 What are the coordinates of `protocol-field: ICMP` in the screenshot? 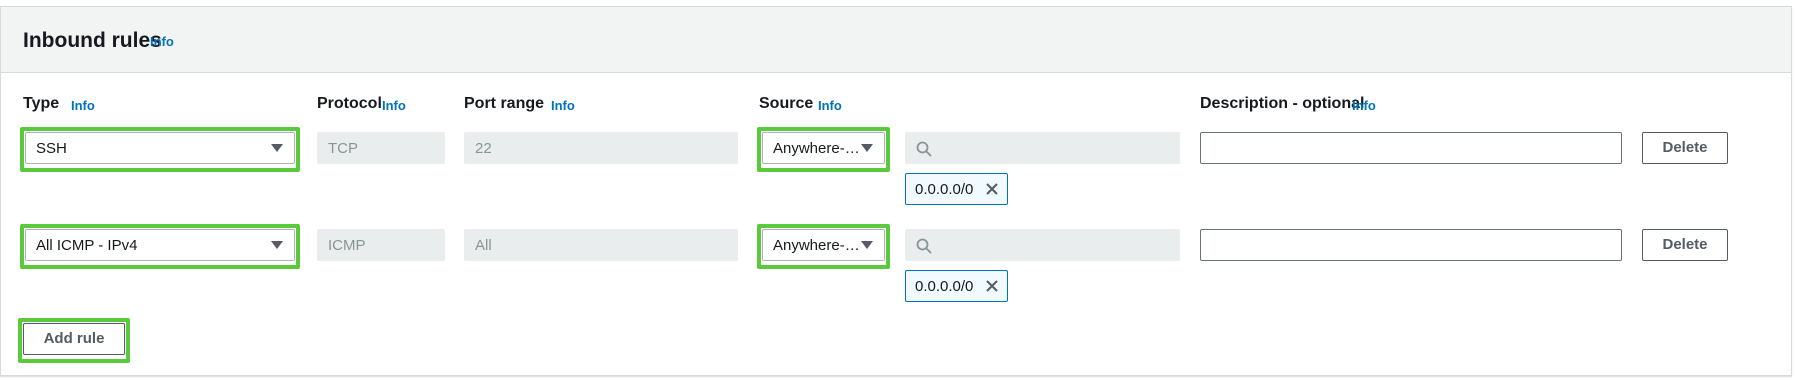 It's located at (381, 245).